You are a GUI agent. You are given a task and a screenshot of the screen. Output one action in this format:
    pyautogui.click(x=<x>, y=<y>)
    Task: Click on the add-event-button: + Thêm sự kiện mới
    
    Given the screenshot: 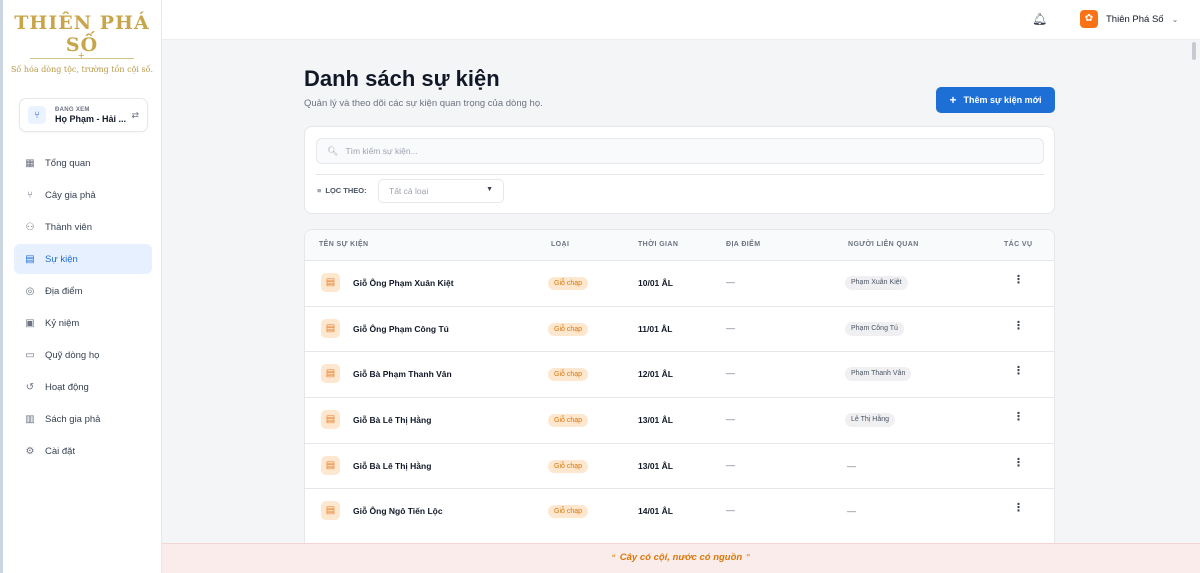 What is the action you would take?
    pyautogui.click(x=995, y=100)
    